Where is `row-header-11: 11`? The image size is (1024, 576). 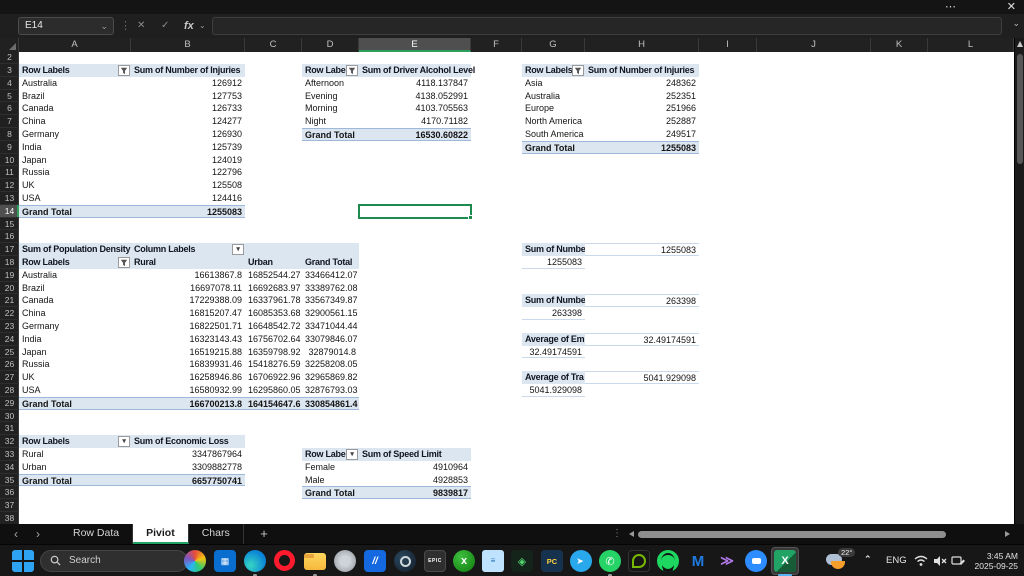 row-header-11: 11 is located at coordinates (9, 173).